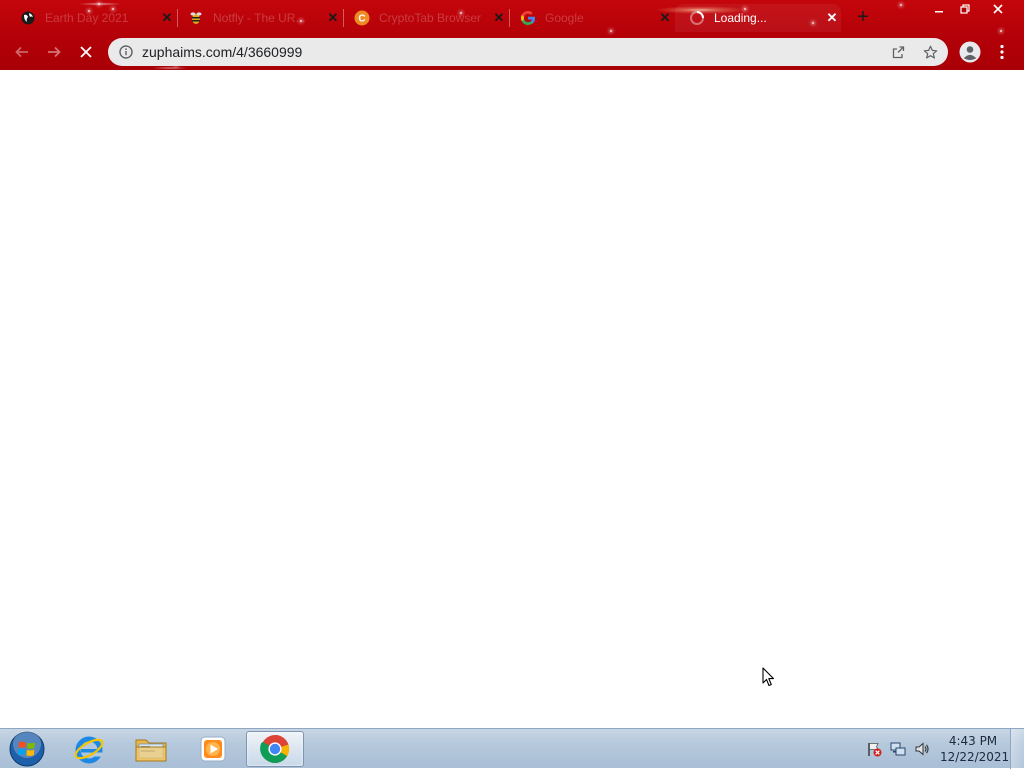 The width and height of the screenshot is (1024, 769). I want to click on forward-button, so click(54, 52).